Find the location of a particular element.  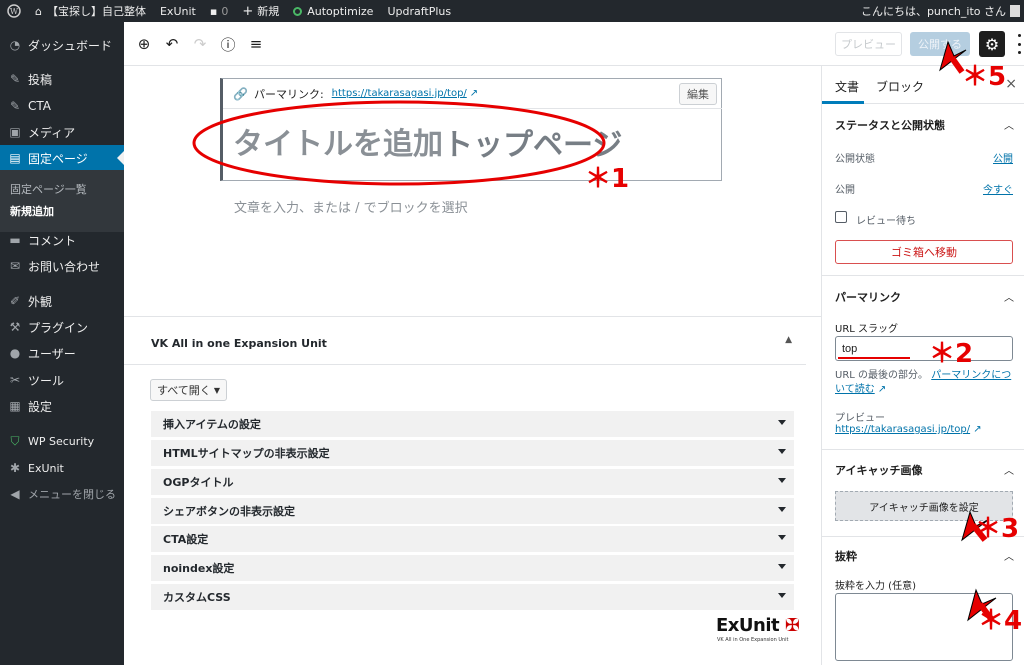

annotation-3: ＊3 is located at coordinates (997, 529).